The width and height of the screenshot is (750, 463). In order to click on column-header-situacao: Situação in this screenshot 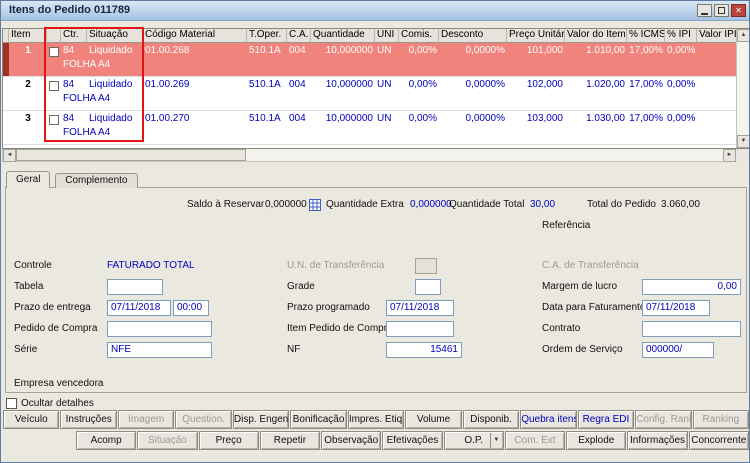, I will do `click(115, 36)`.